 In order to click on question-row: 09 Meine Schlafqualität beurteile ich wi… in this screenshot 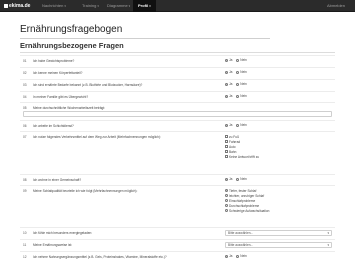, I will do `click(177, 205)`.